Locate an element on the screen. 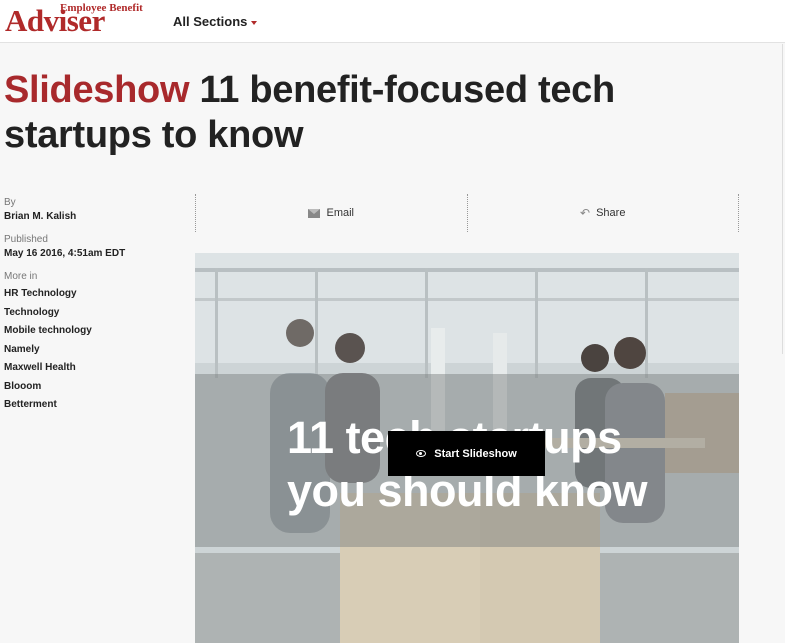 The width and height of the screenshot is (785, 643). byline: By Brian M. Kalish is located at coordinates (89, 209).